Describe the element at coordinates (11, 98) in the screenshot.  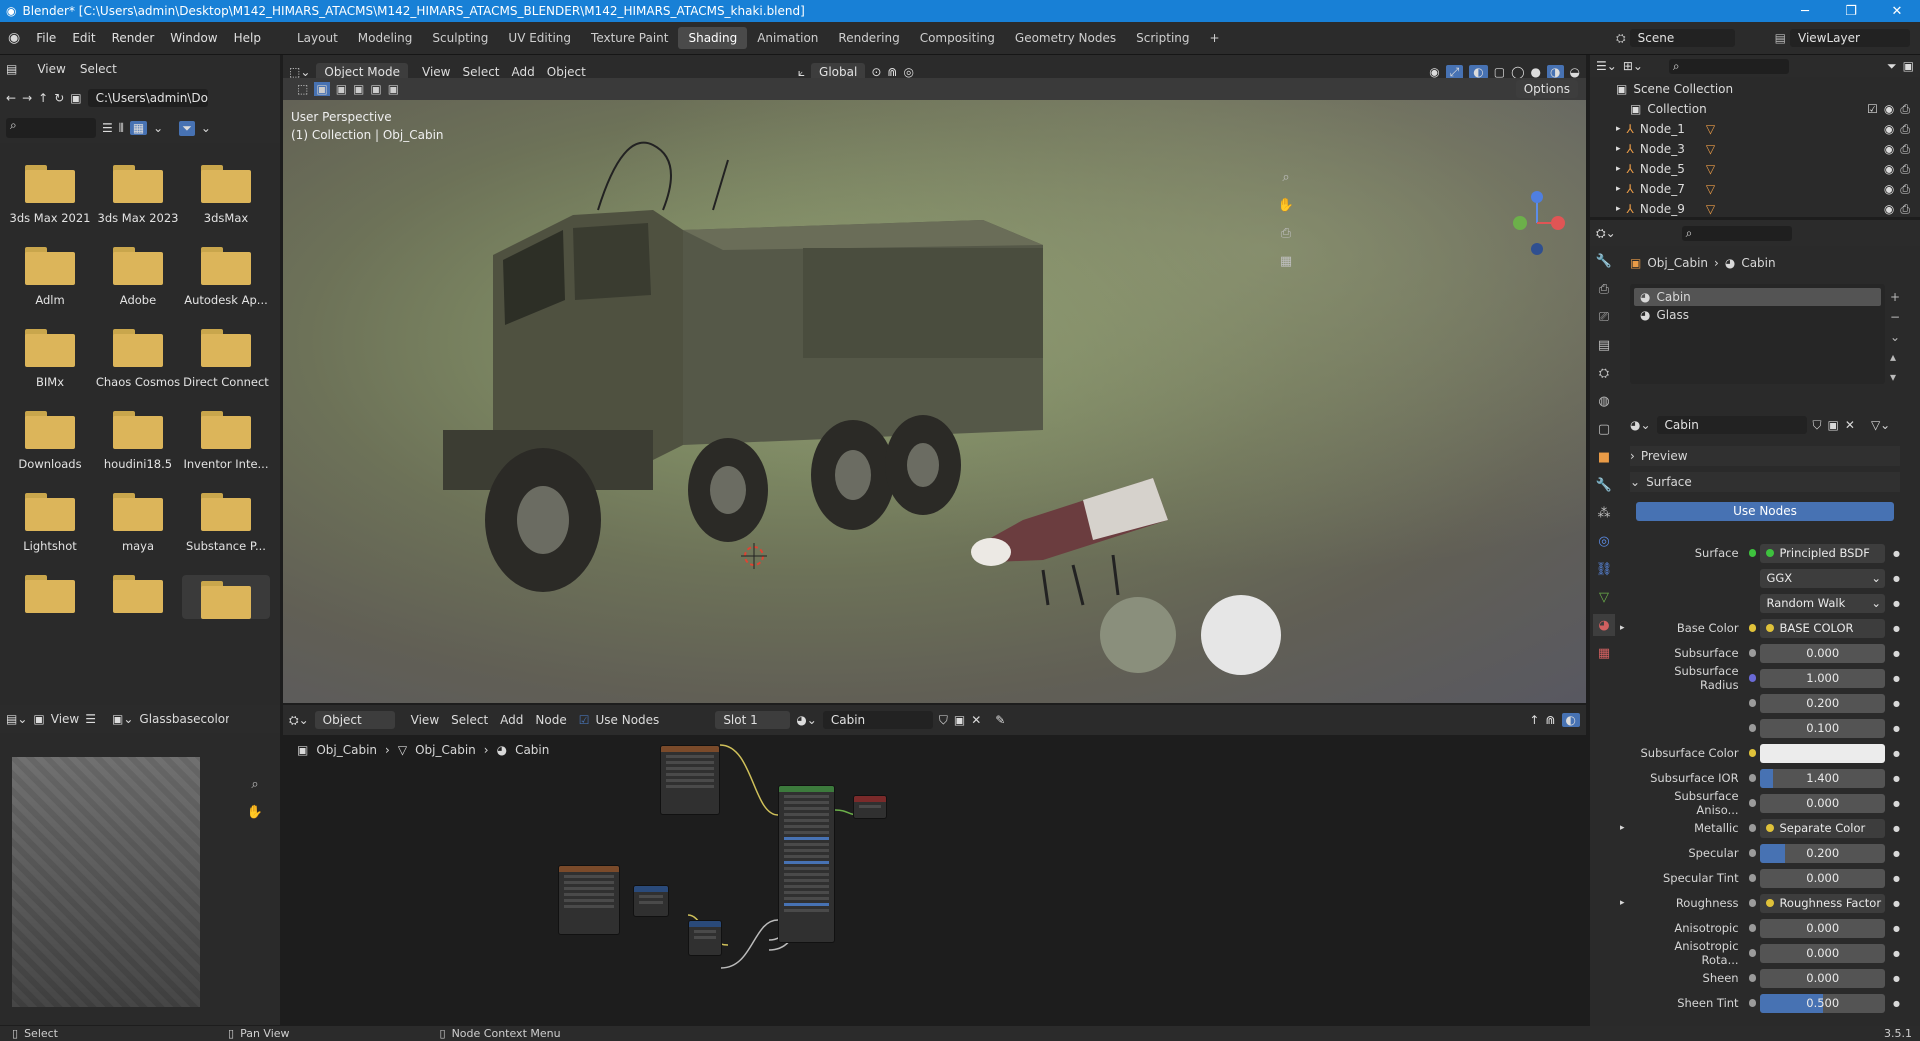
I see `back-arrow-icon: ←` at that location.